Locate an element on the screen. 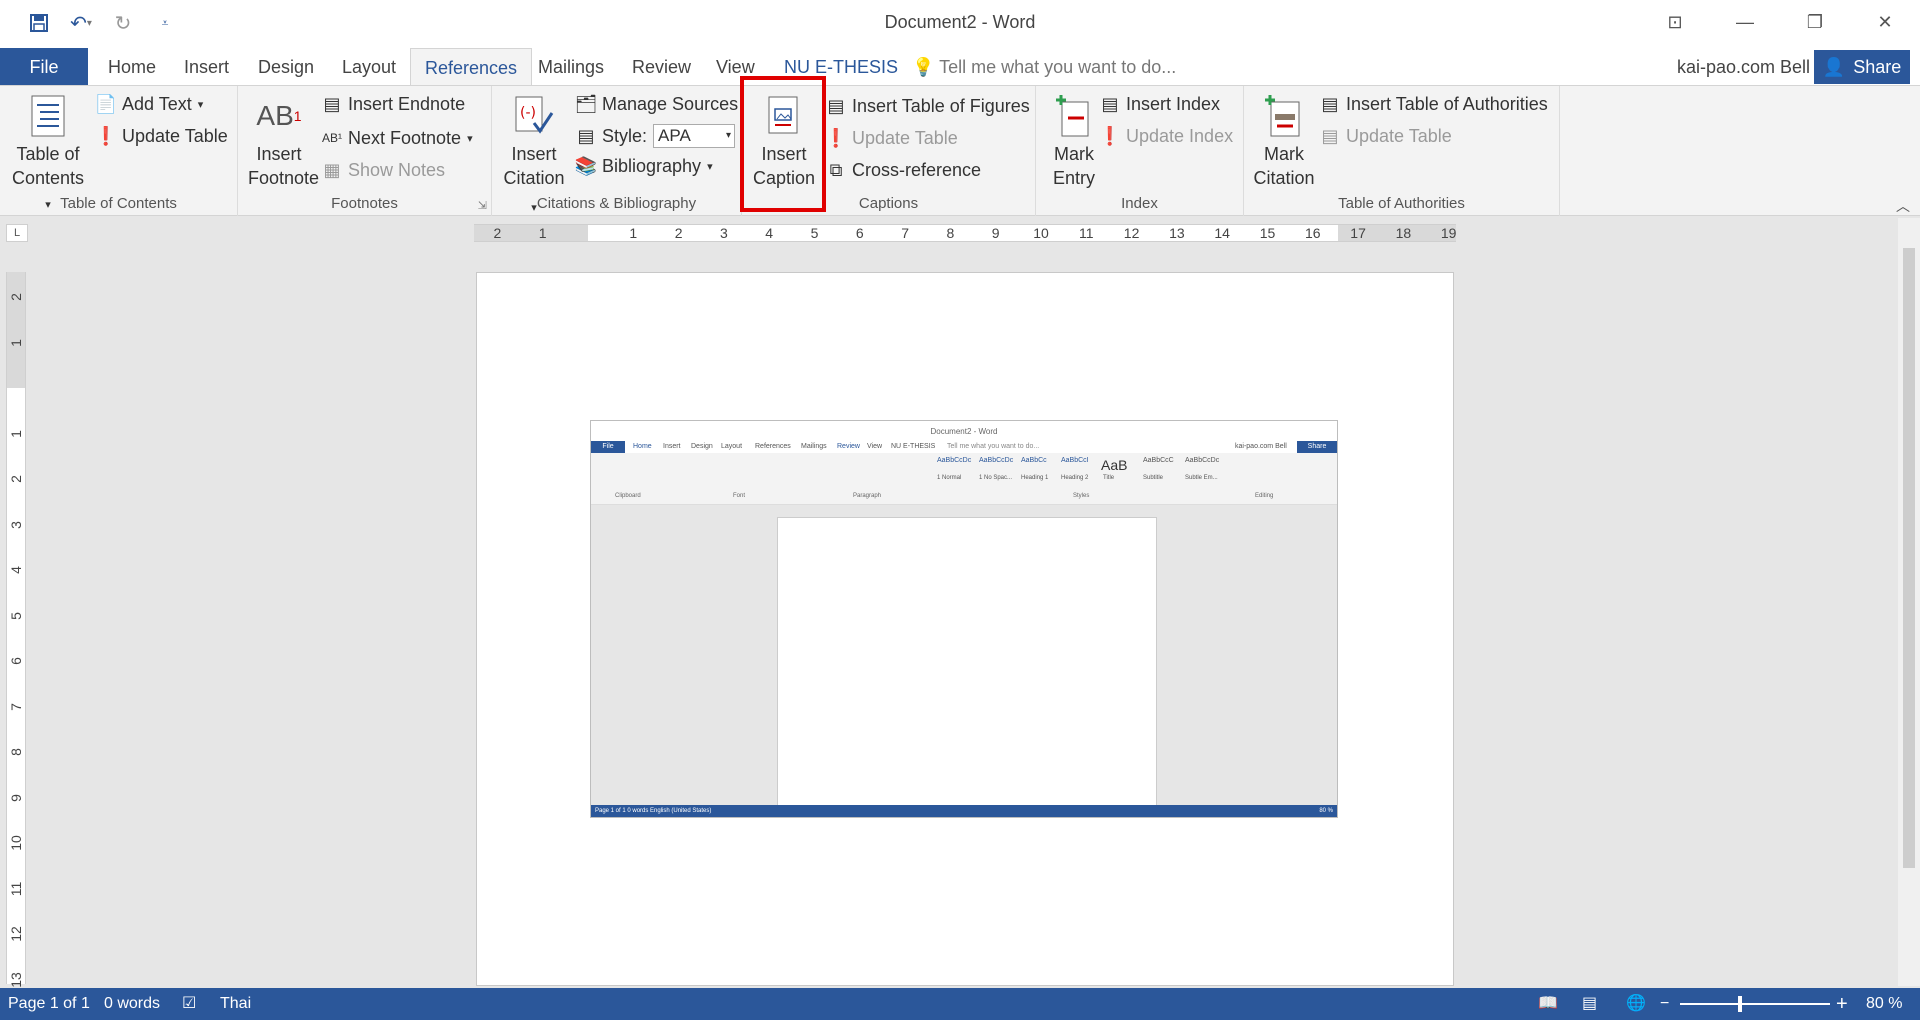 This screenshot has width=1920, height=1020. show-notes-button: ▦ Show Notes is located at coordinates (383, 170).